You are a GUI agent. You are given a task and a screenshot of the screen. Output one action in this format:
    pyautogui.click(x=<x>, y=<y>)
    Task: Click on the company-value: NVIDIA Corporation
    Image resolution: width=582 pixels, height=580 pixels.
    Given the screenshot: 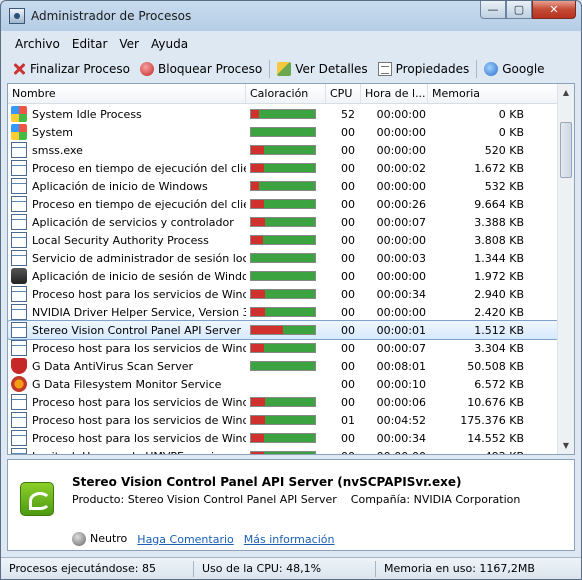 What is the action you would take?
    pyautogui.click(x=467, y=499)
    